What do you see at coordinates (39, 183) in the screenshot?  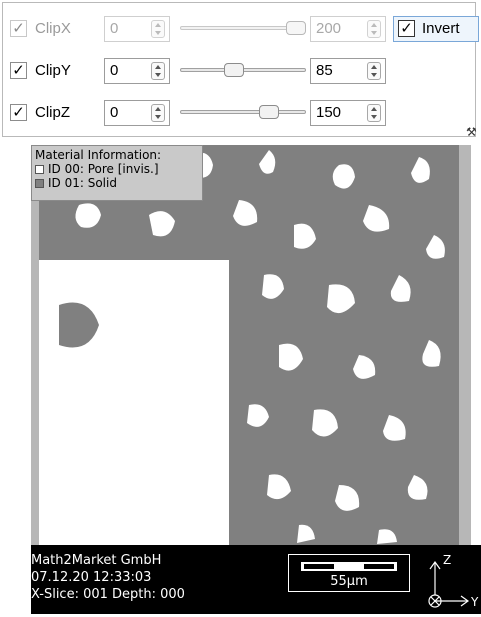 I see `solid-swatch-icon` at bounding box center [39, 183].